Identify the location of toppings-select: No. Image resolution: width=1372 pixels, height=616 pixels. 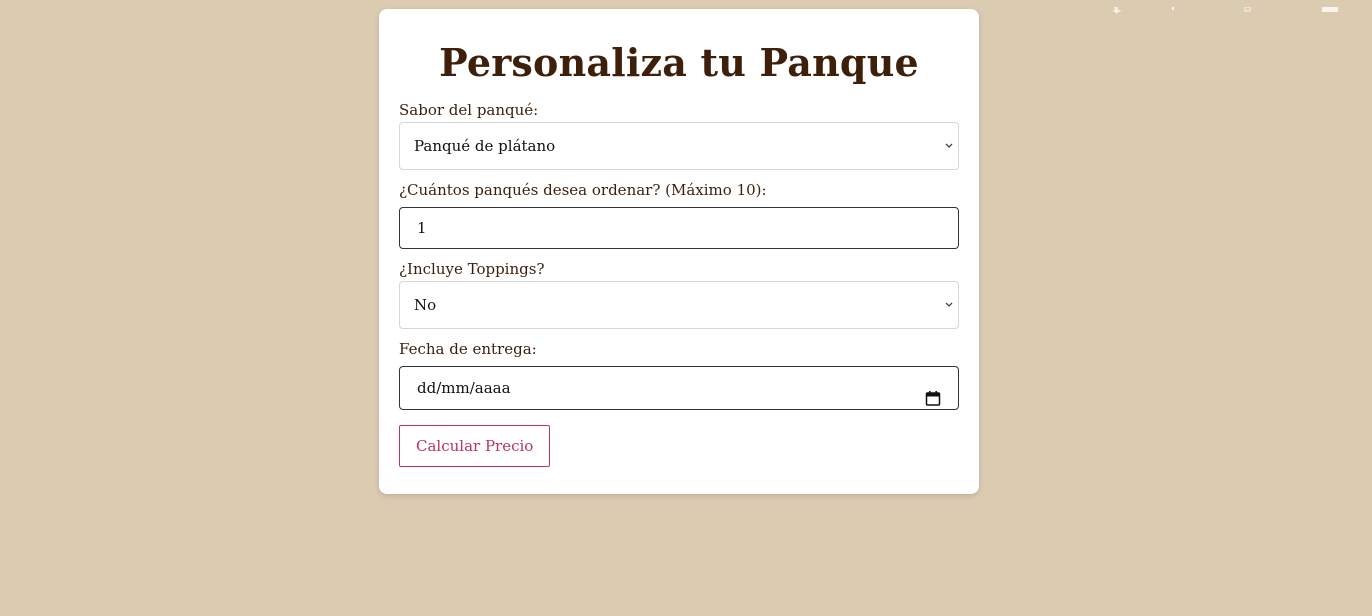
(679, 305).